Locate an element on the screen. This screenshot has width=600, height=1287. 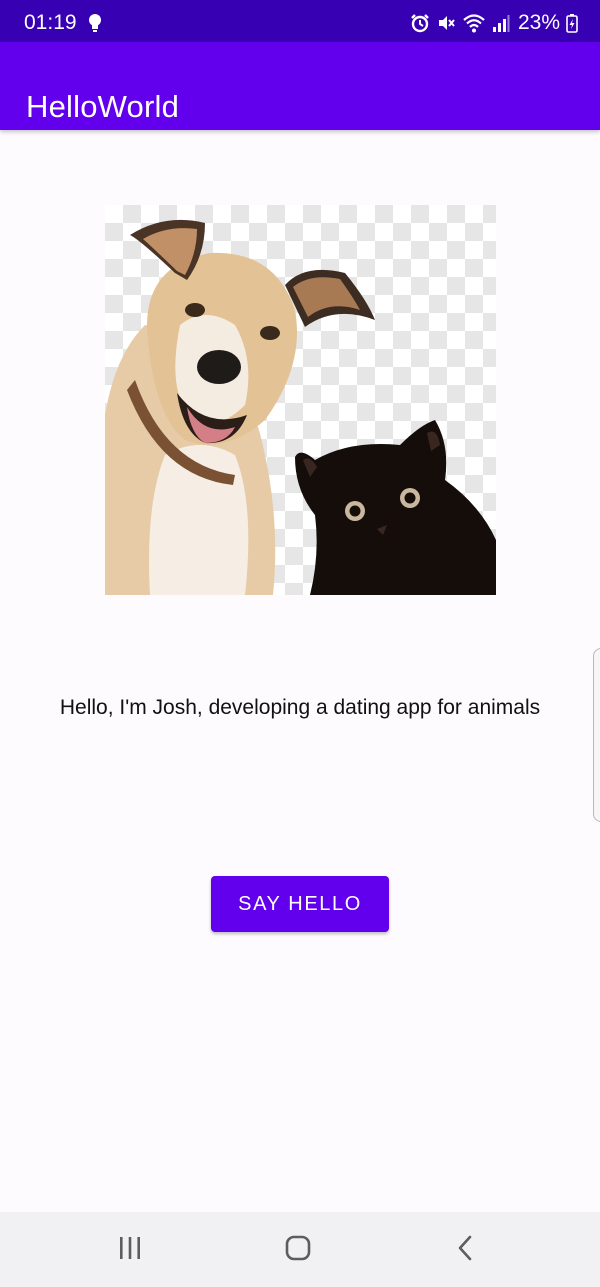
recents-icon is located at coordinates (130, 1250).